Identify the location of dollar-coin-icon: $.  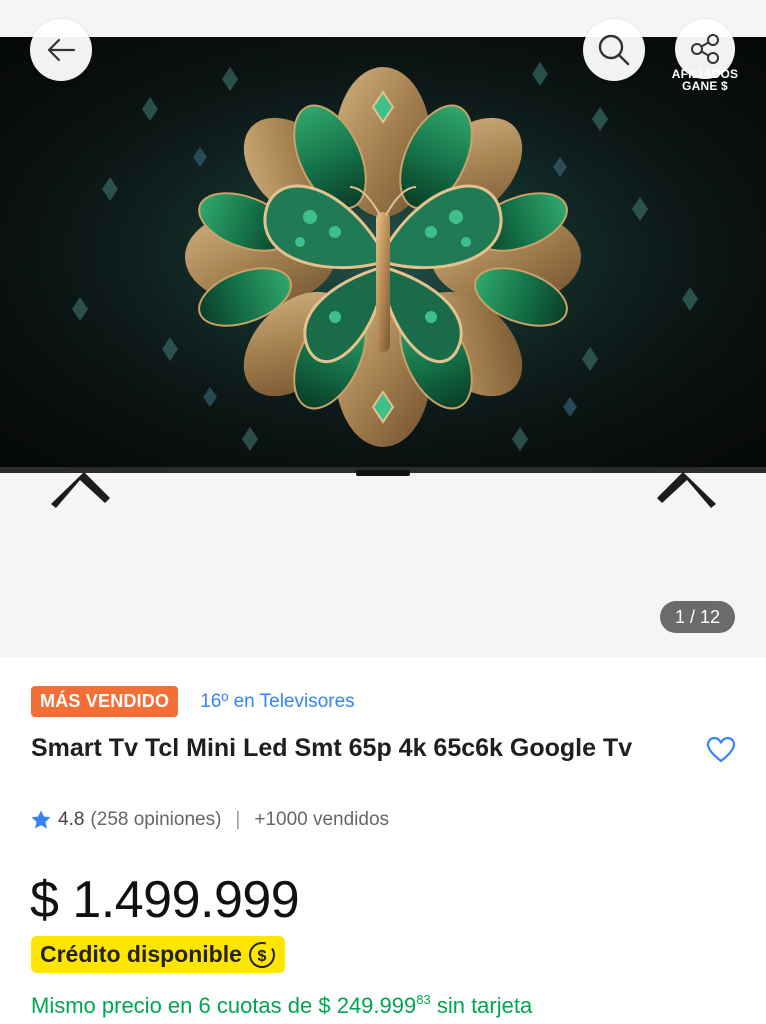
(261, 954).